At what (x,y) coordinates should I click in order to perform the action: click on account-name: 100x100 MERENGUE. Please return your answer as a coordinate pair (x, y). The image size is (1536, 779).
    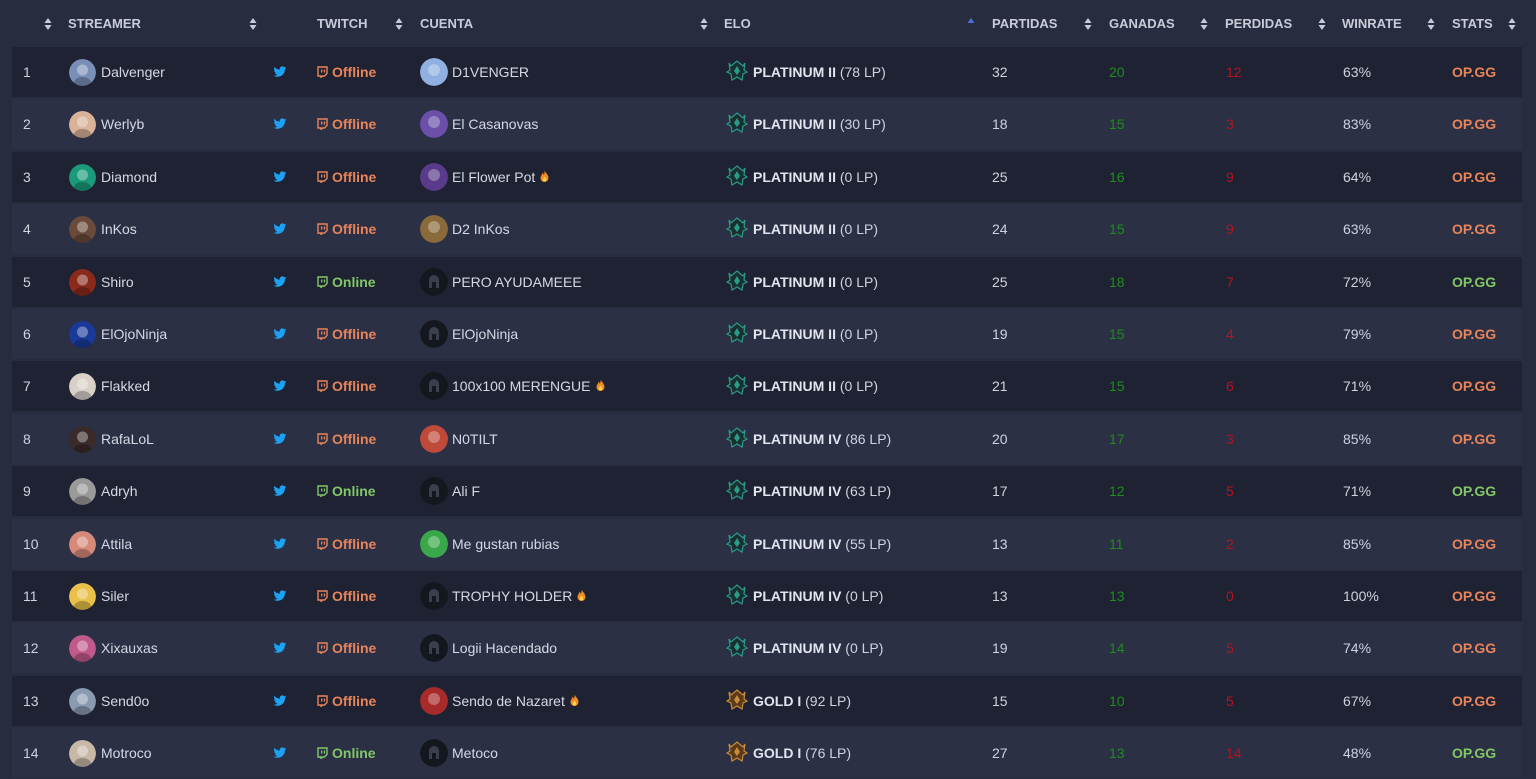
    Looking at the image, I should click on (529, 386).